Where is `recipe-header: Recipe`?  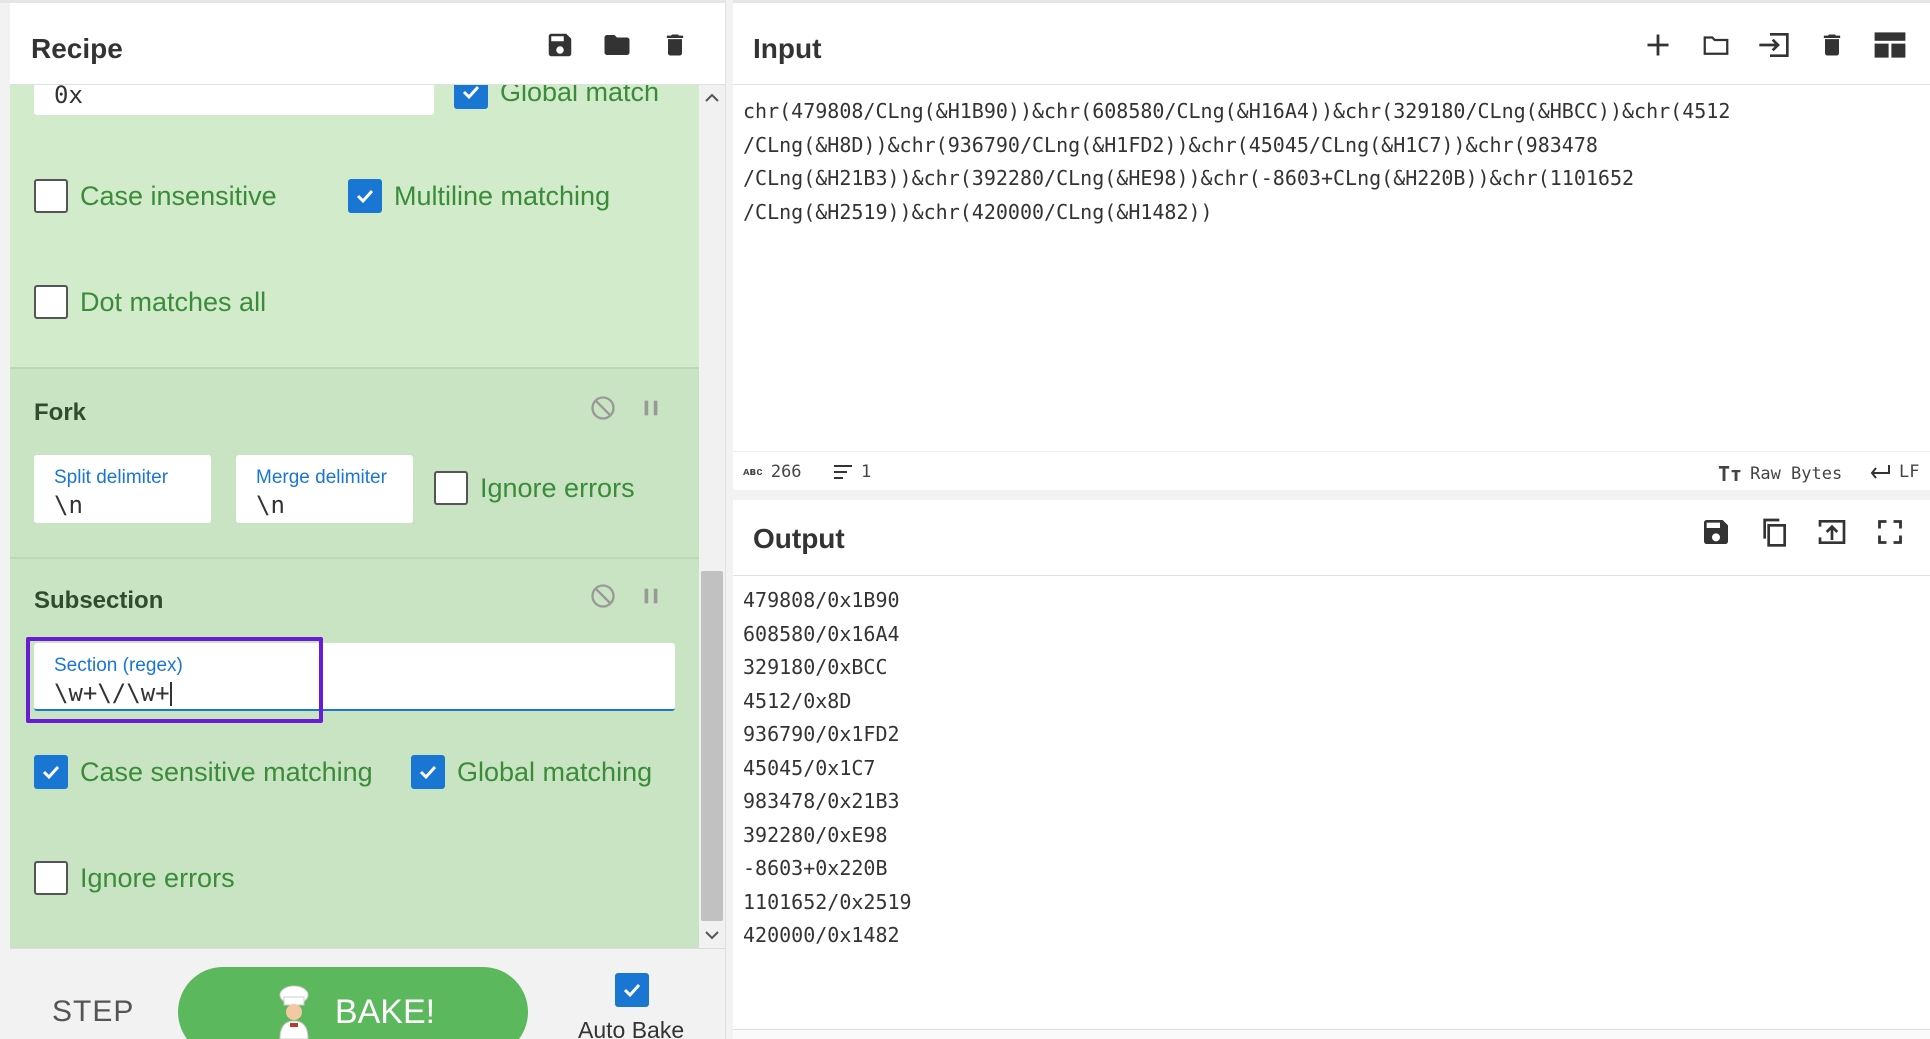 recipe-header: Recipe is located at coordinates (367, 44).